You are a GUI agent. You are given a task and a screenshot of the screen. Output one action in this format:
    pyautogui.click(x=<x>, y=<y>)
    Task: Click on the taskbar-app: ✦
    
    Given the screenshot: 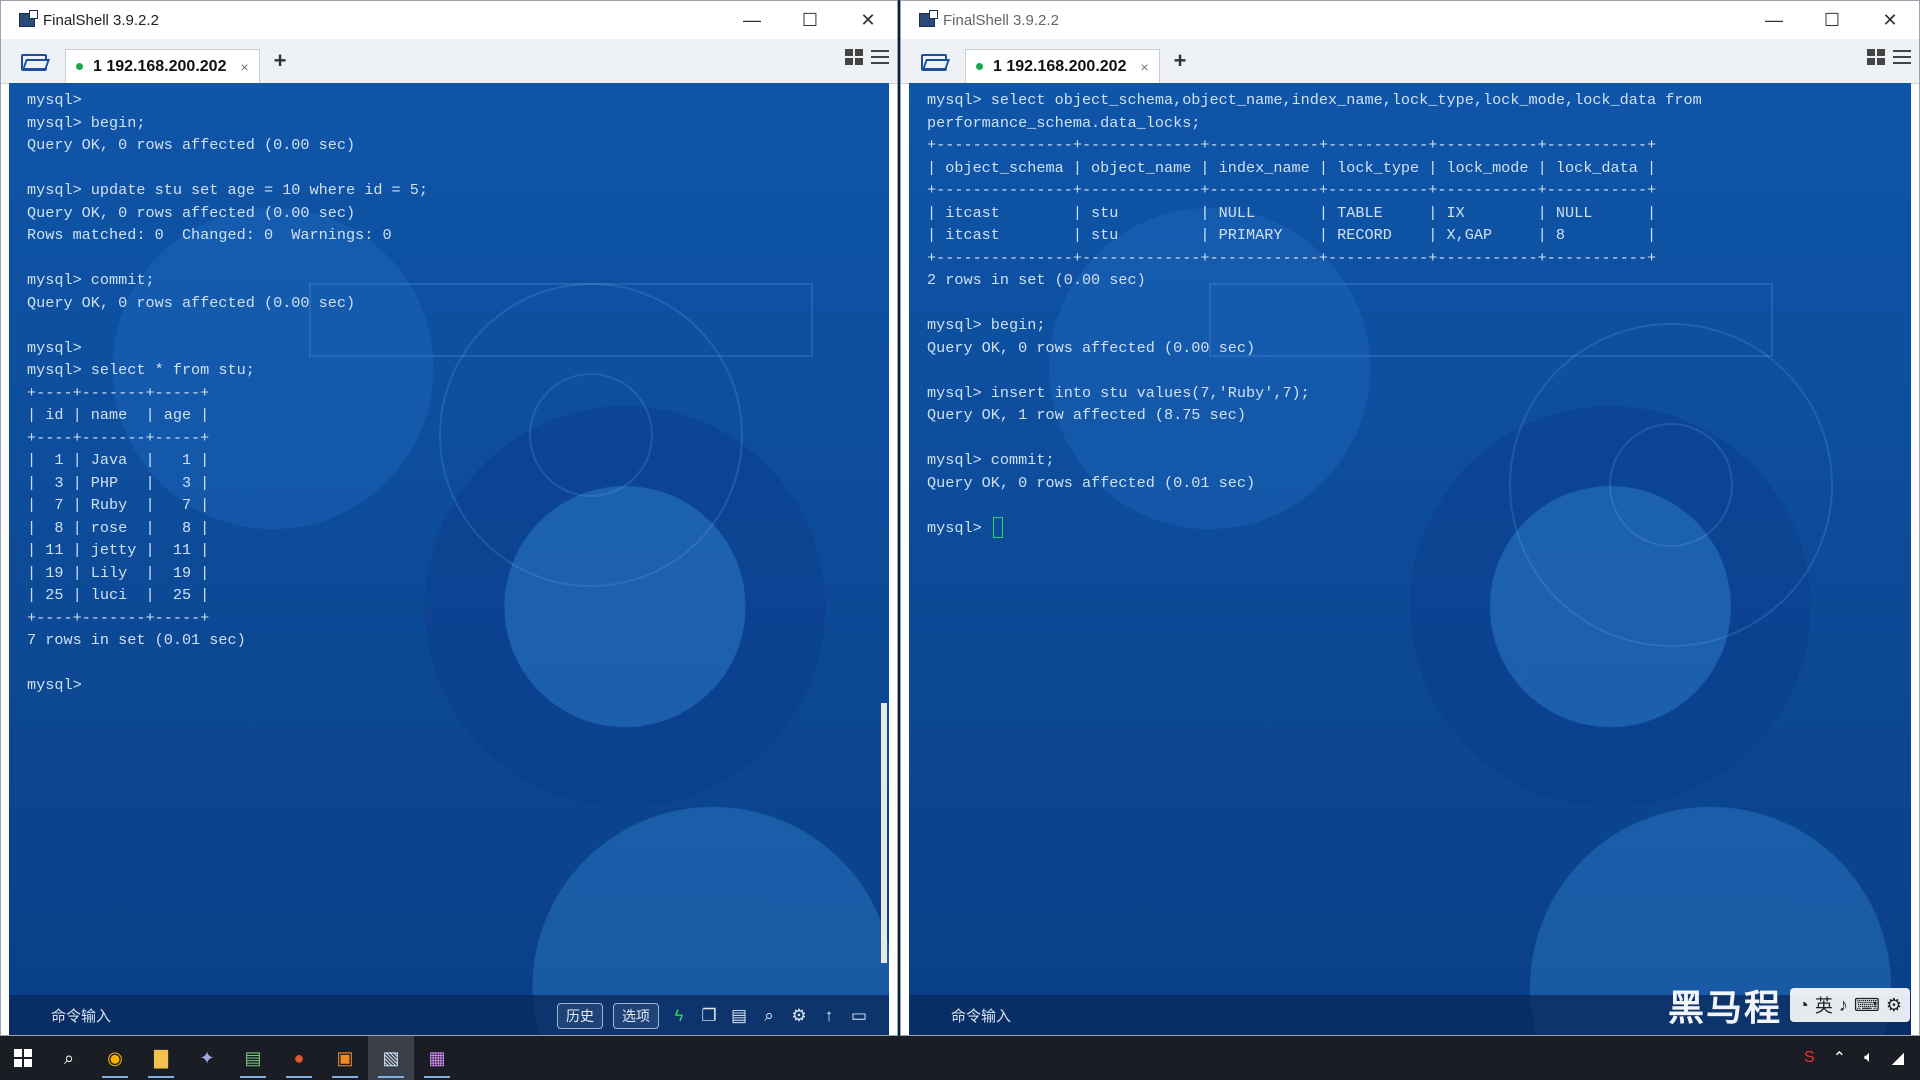 What is the action you would take?
    pyautogui.click(x=207, y=1058)
    